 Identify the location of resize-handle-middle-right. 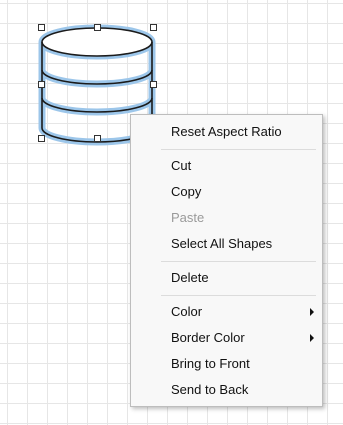
(153, 84).